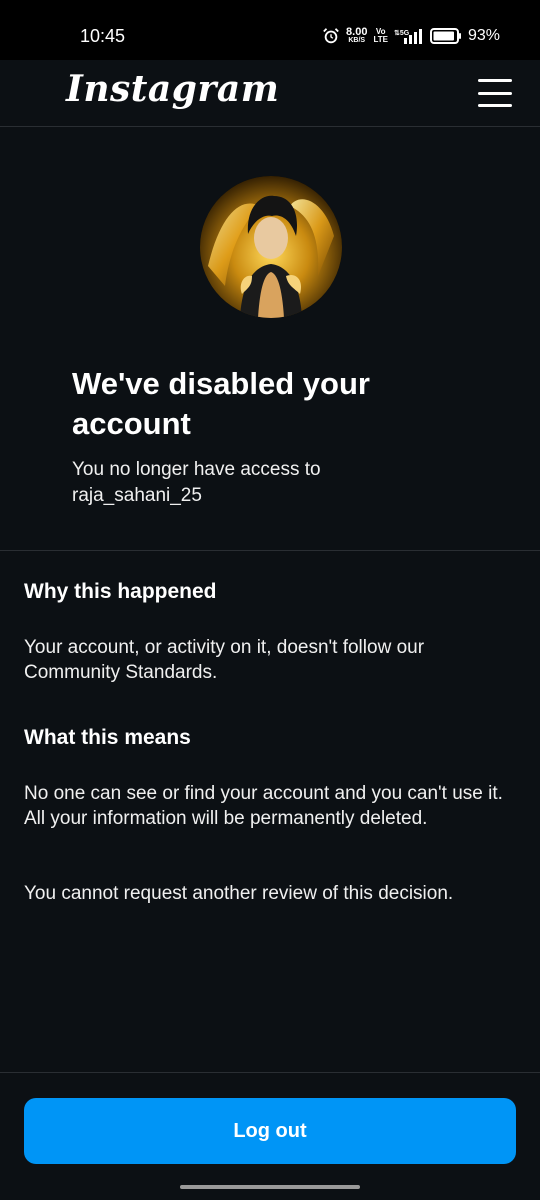 Image resolution: width=540 pixels, height=1200 pixels. Describe the element at coordinates (107, 737) in the screenshot. I see `means-heading: What this means` at that location.